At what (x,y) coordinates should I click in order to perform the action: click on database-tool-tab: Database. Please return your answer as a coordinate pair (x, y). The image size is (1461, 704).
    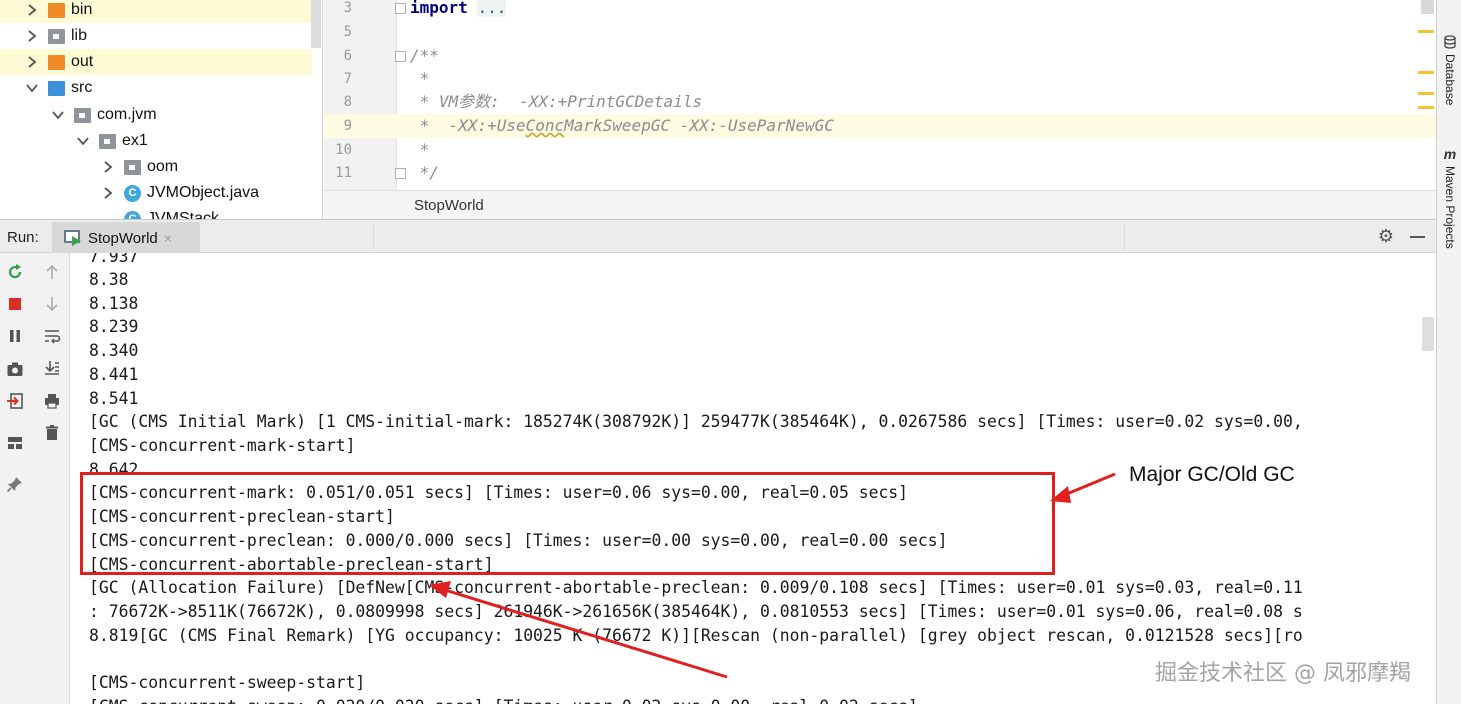
    Looking at the image, I should click on (1450, 69).